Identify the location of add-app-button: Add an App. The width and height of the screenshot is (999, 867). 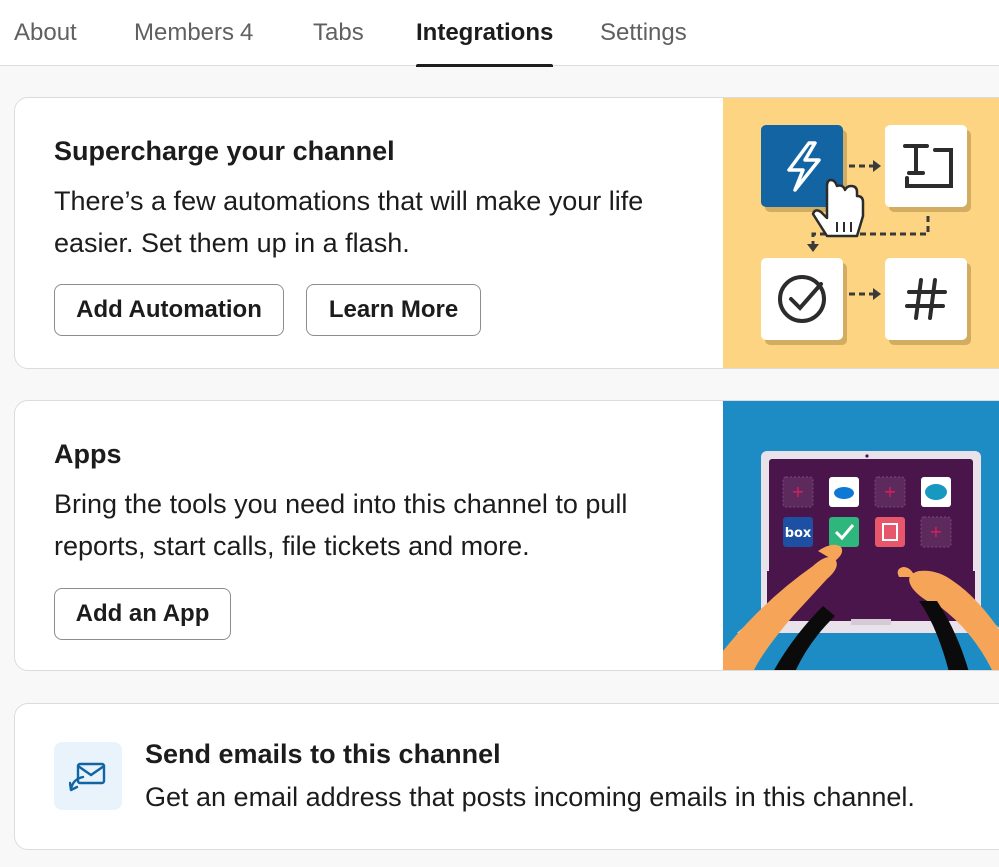
(142, 614).